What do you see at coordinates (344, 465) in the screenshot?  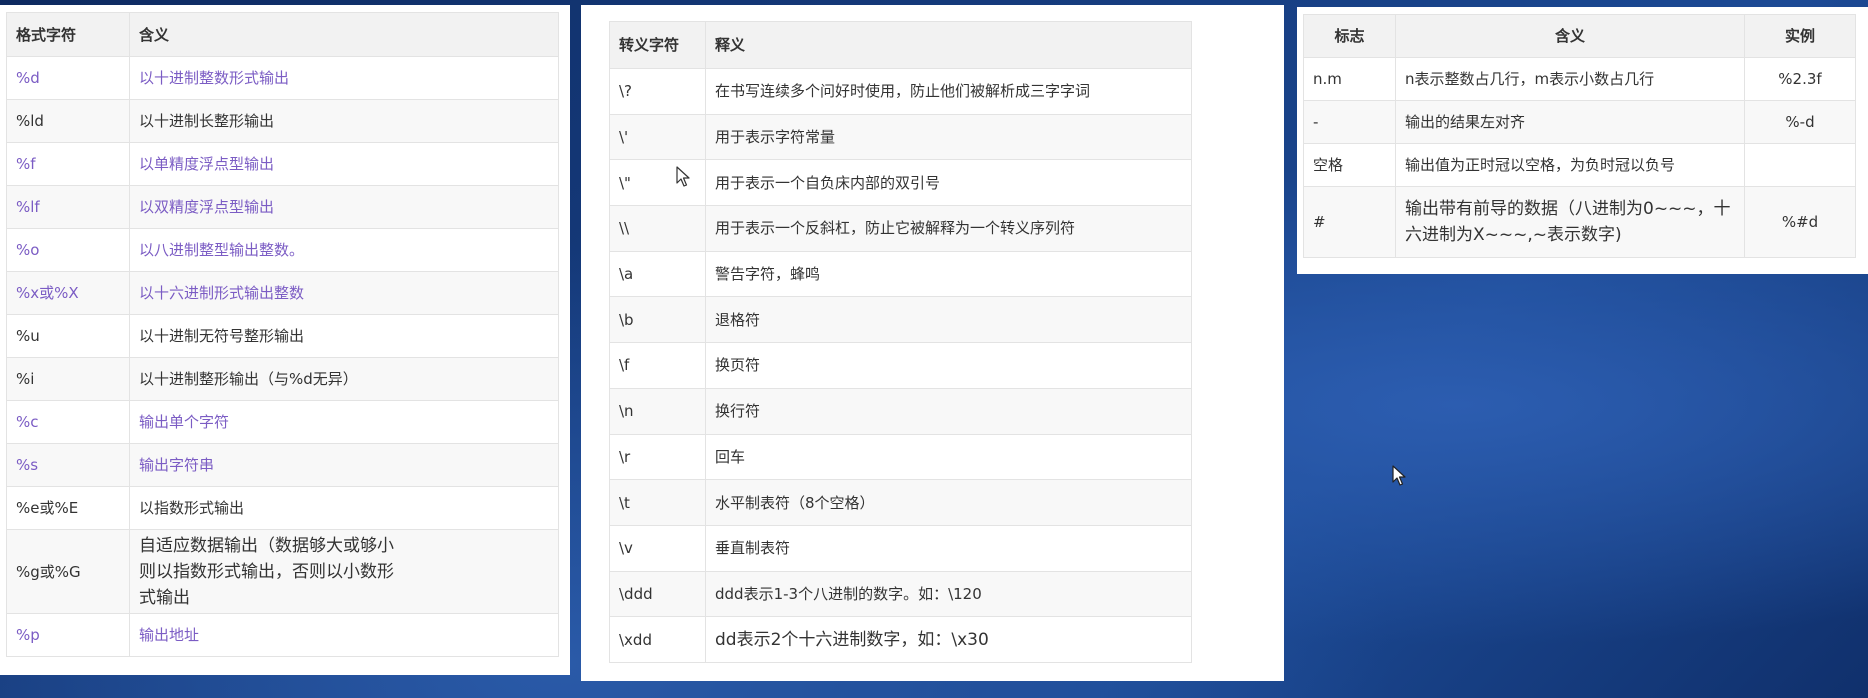 I see `format-meaning-link: 输出字符串` at bounding box center [344, 465].